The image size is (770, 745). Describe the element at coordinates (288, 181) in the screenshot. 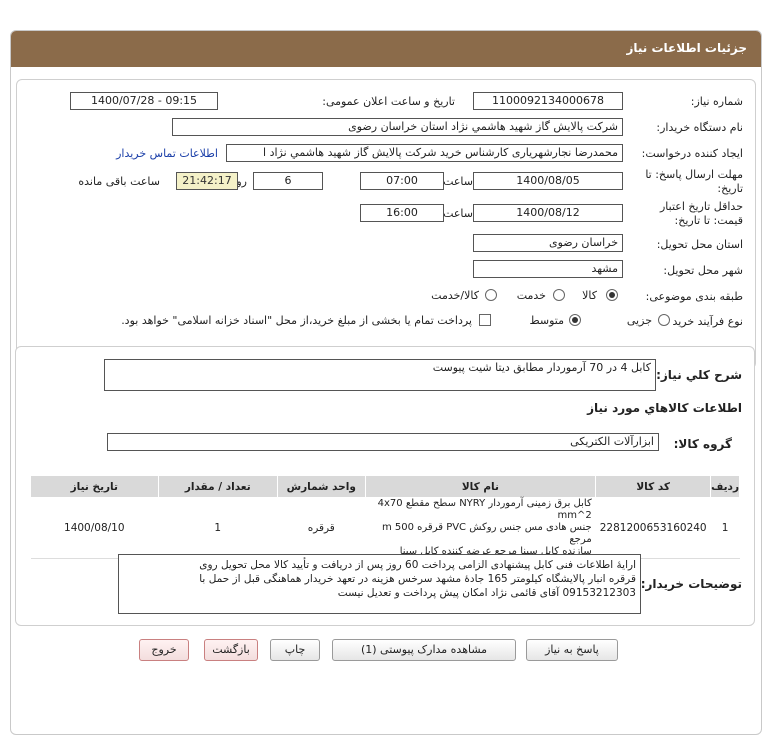

I see `reply-days-value: 6` at that location.